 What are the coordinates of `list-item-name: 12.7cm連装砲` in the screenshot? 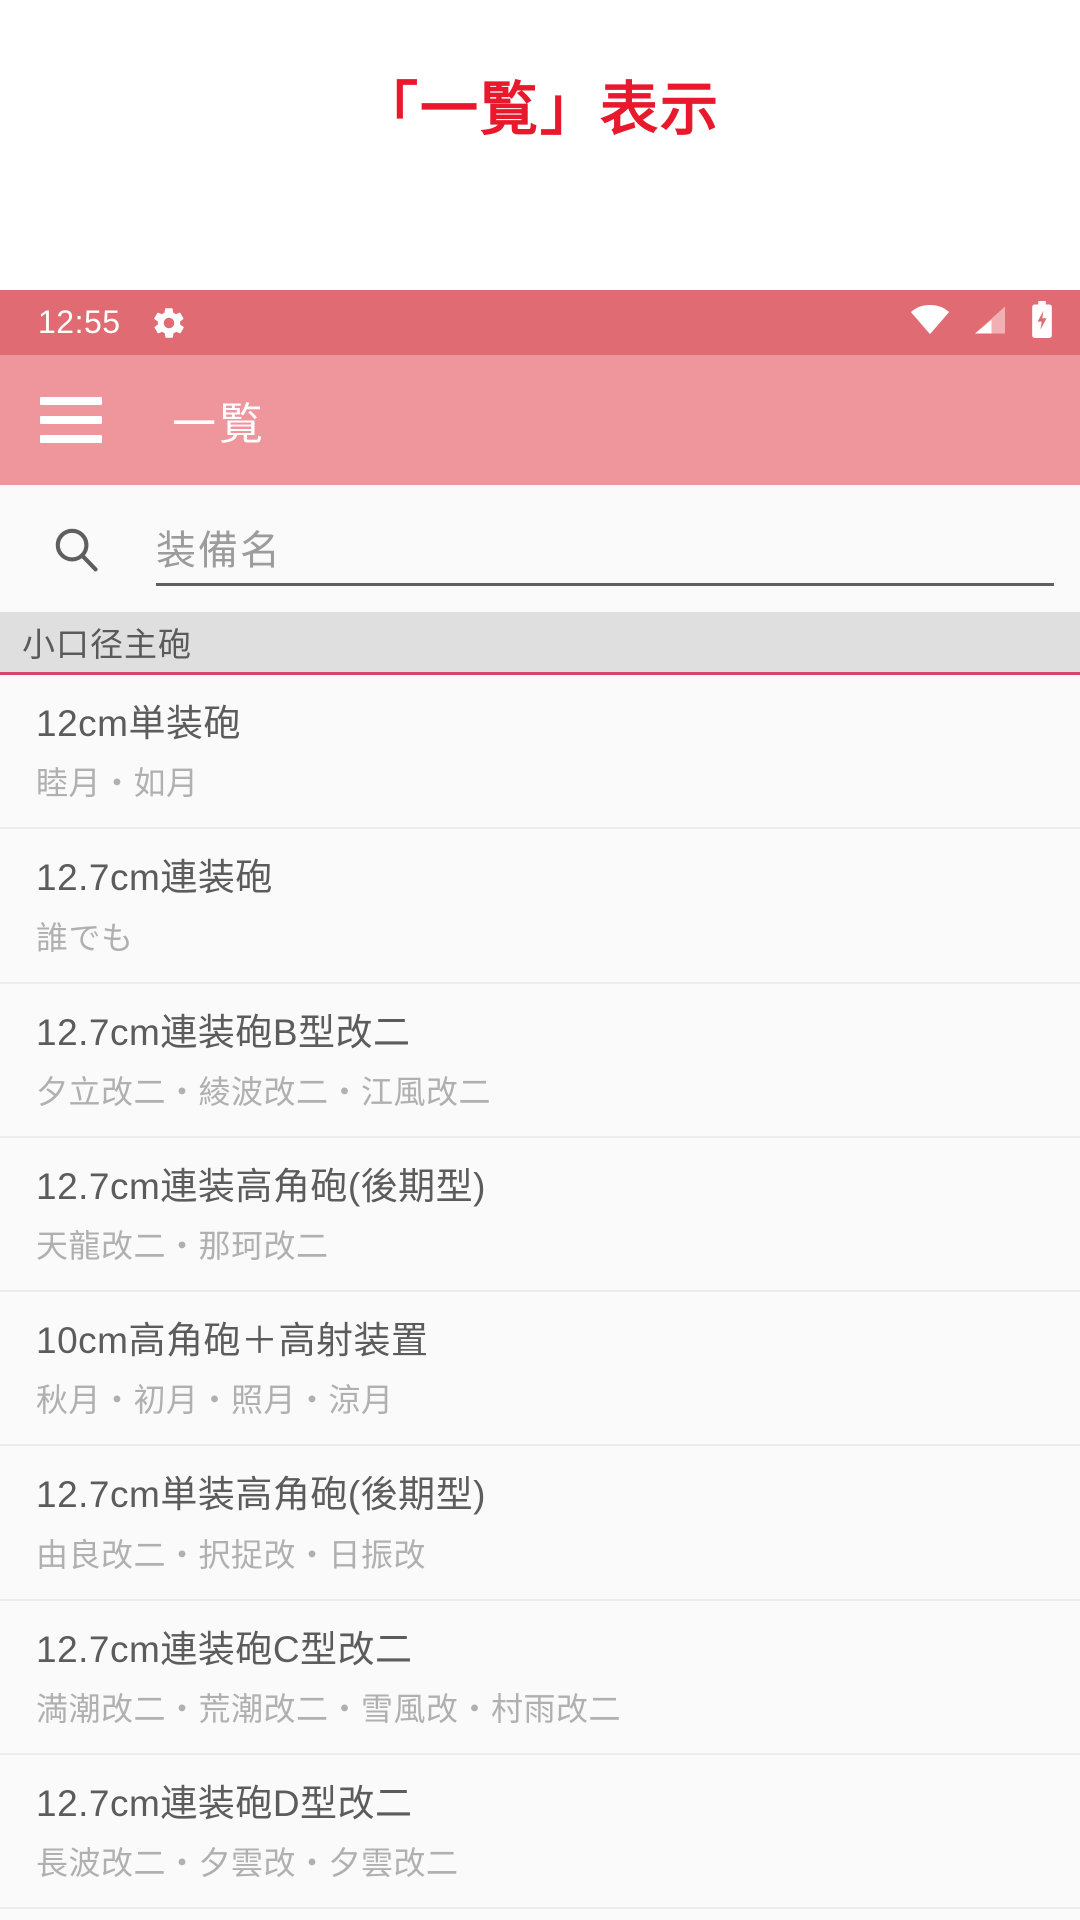 It's located at (154, 878).